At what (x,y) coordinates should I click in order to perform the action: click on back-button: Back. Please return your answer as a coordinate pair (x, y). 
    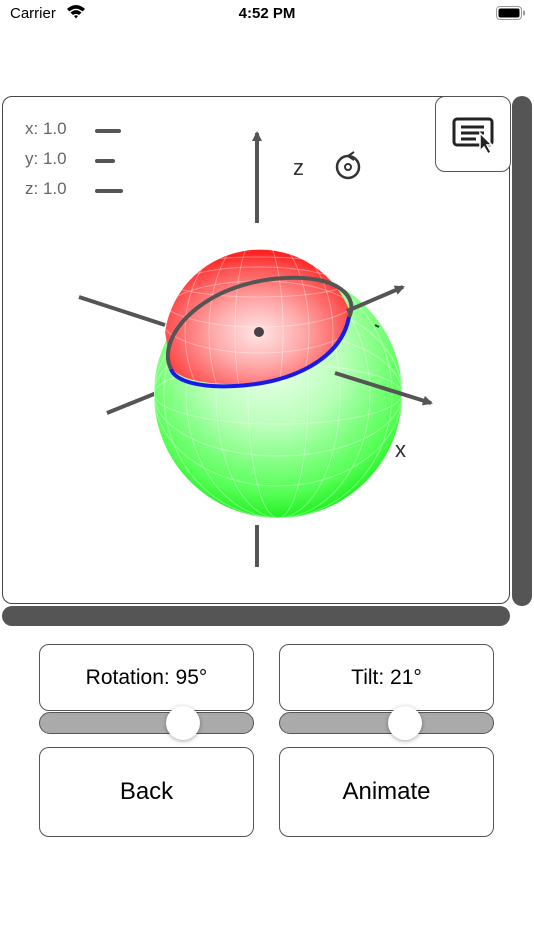
    Looking at the image, I should click on (146, 792).